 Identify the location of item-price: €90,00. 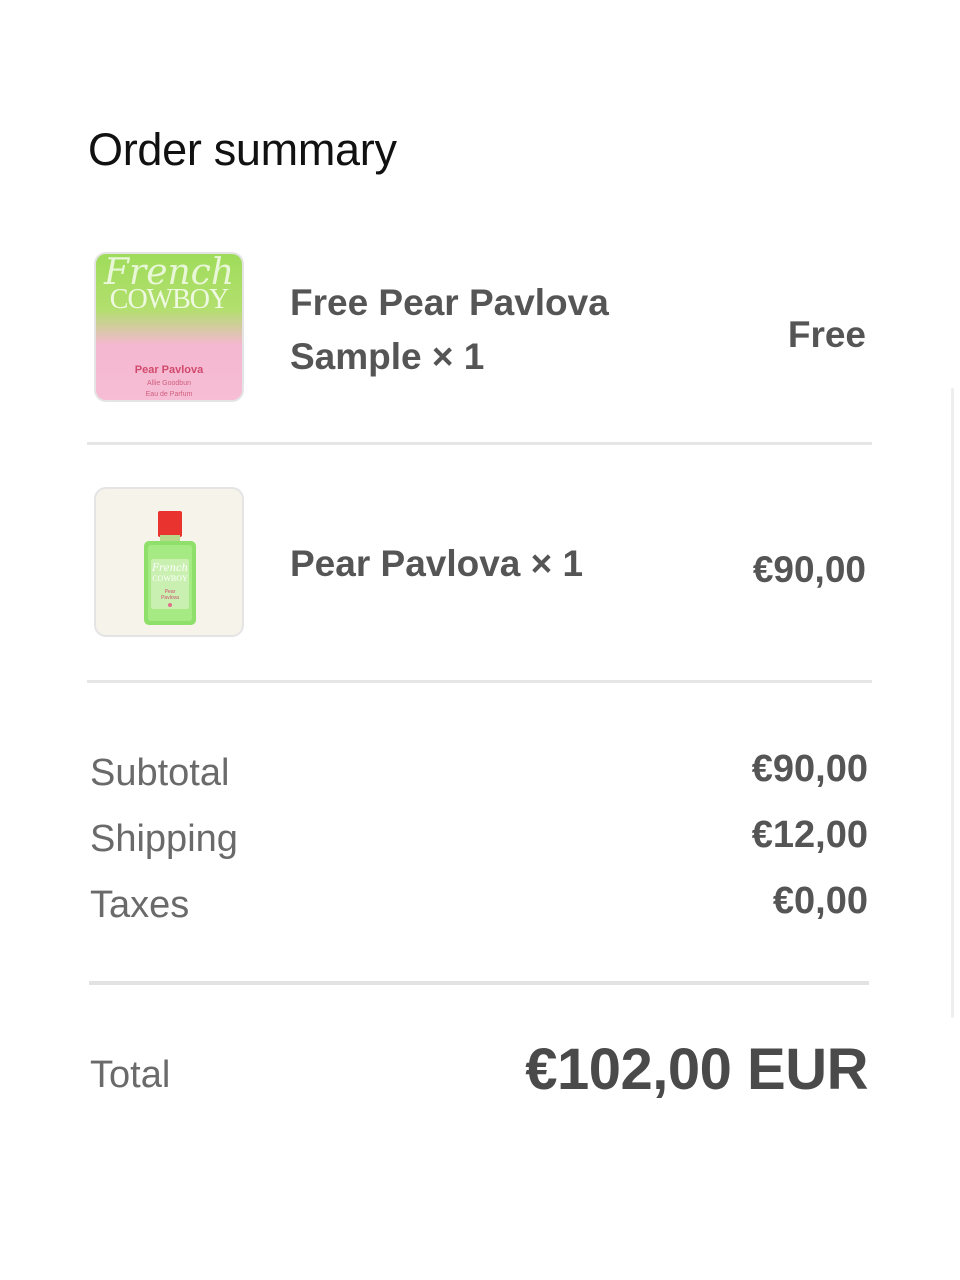
(809, 569).